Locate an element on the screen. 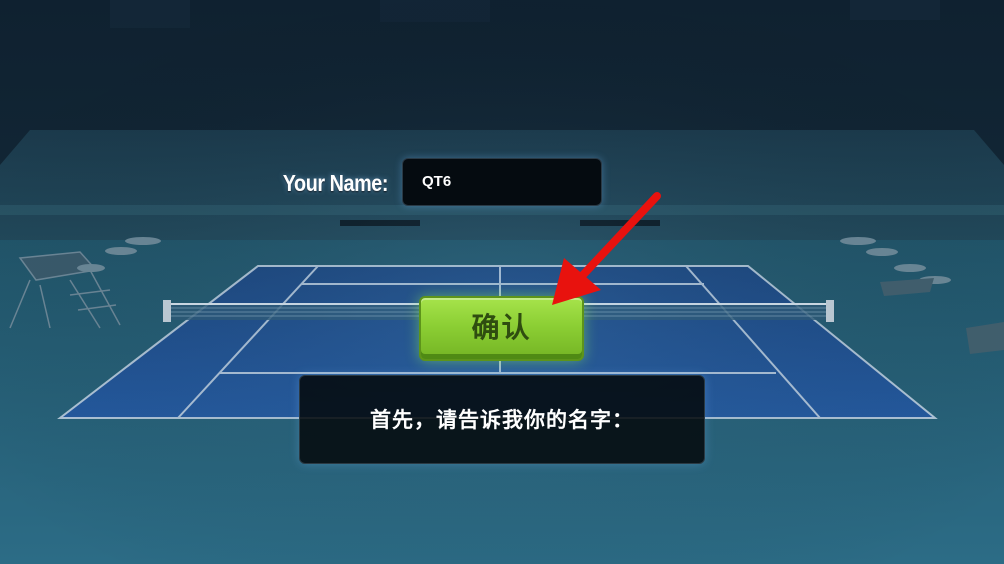 This screenshot has height=564, width=1004. instruction-dialog: 首先，请告诉我你的名字： is located at coordinates (502, 419).